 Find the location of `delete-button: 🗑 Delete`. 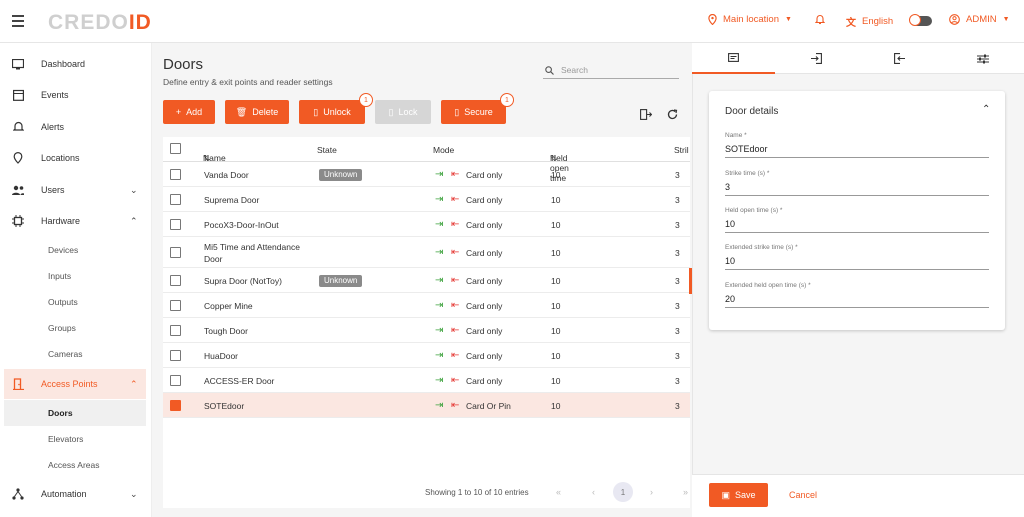

delete-button: 🗑 Delete is located at coordinates (257, 112).